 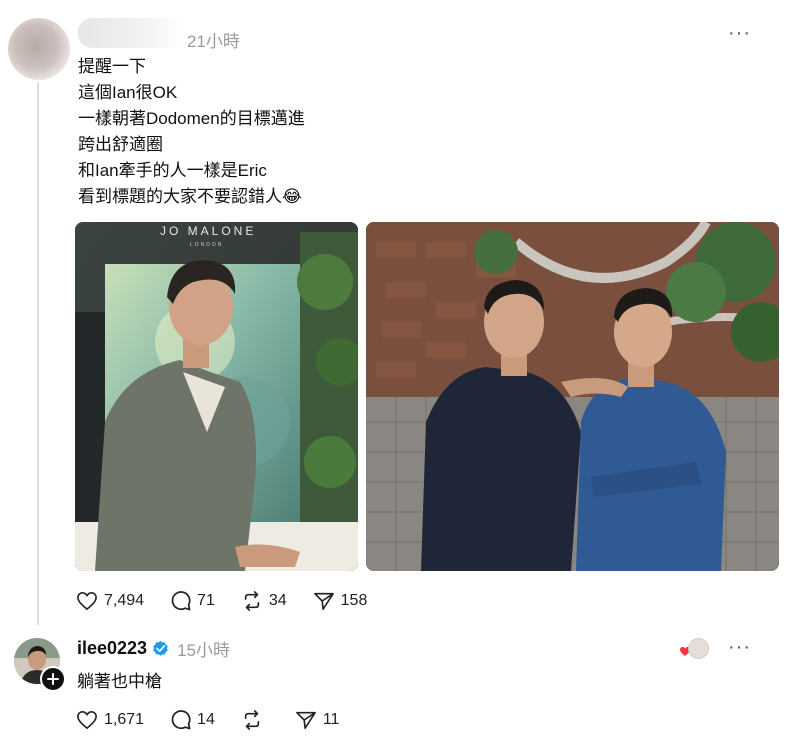 I want to click on store-sign: JO MALONE, so click(x=208, y=231).